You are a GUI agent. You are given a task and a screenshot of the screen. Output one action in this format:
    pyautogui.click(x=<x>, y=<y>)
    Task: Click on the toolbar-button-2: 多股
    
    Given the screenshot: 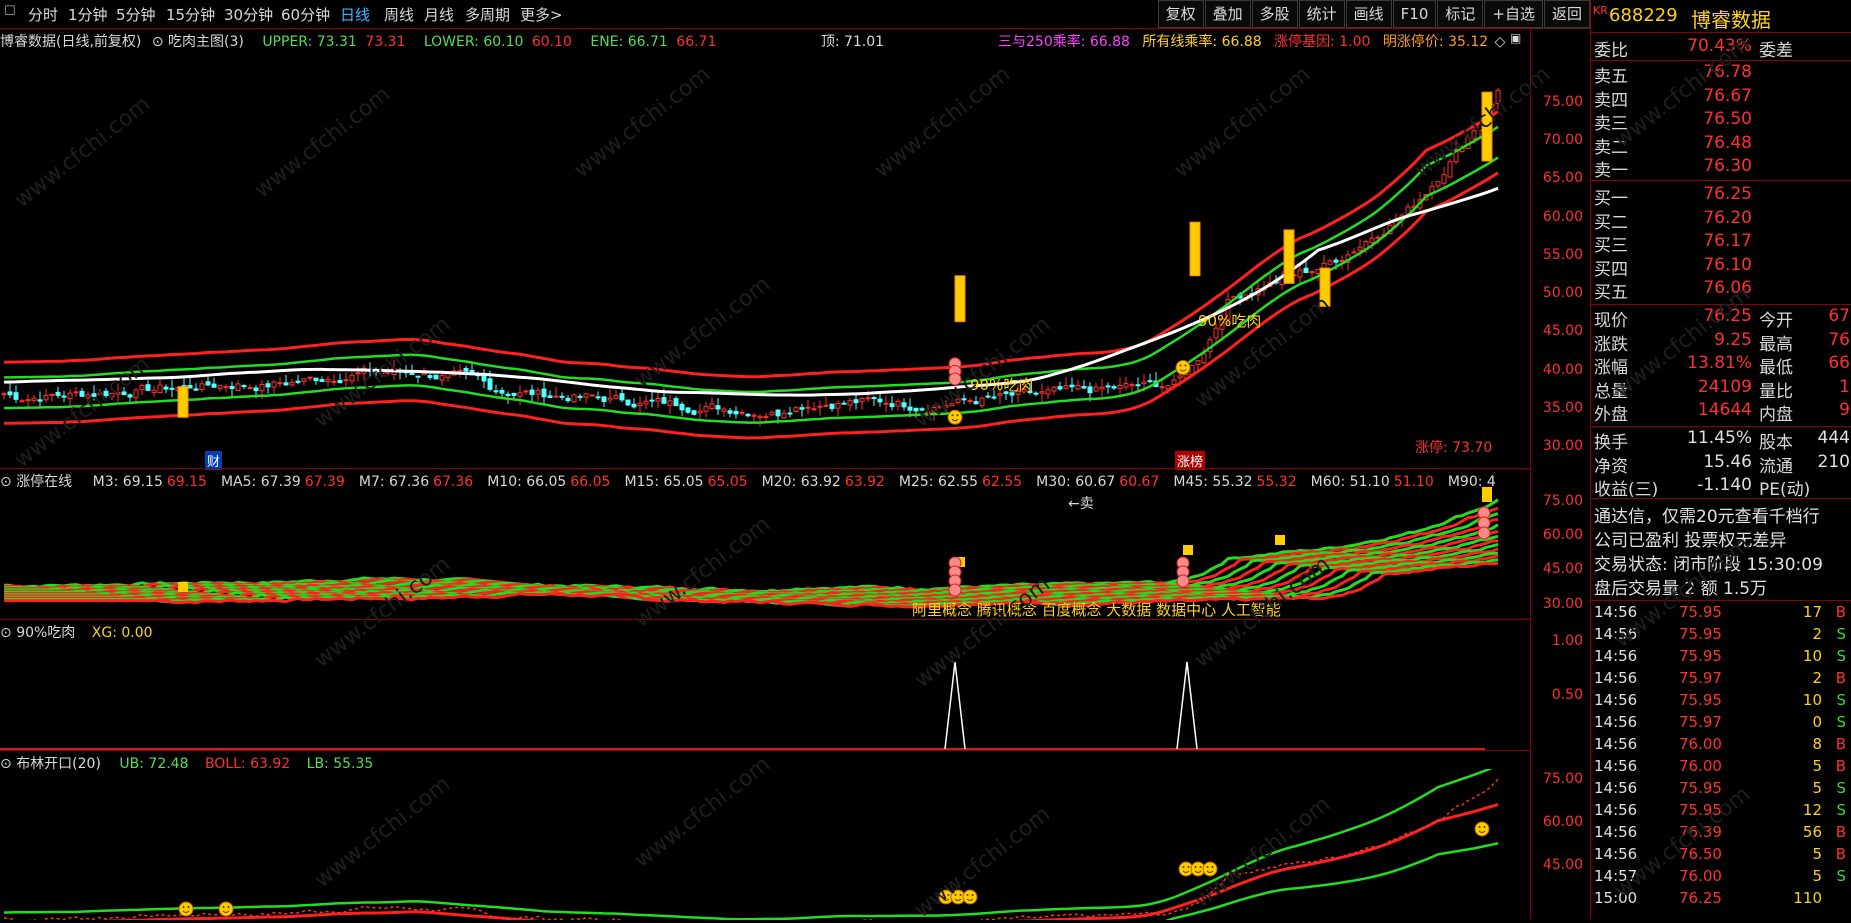 What is the action you would take?
    pyautogui.click(x=1274, y=14)
    